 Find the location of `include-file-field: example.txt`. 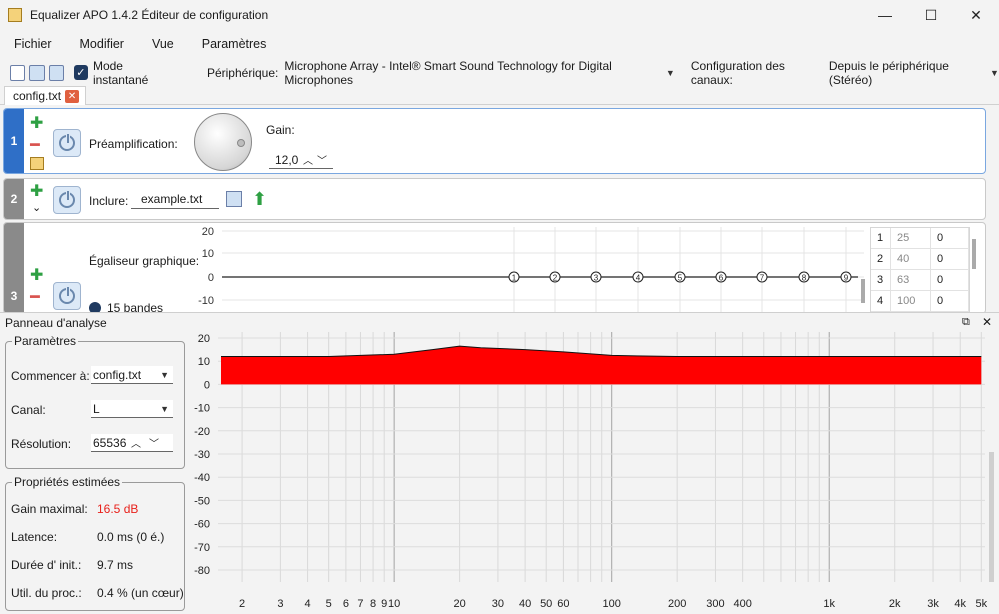

include-file-field: example.txt is located at coordinates (175, 199).